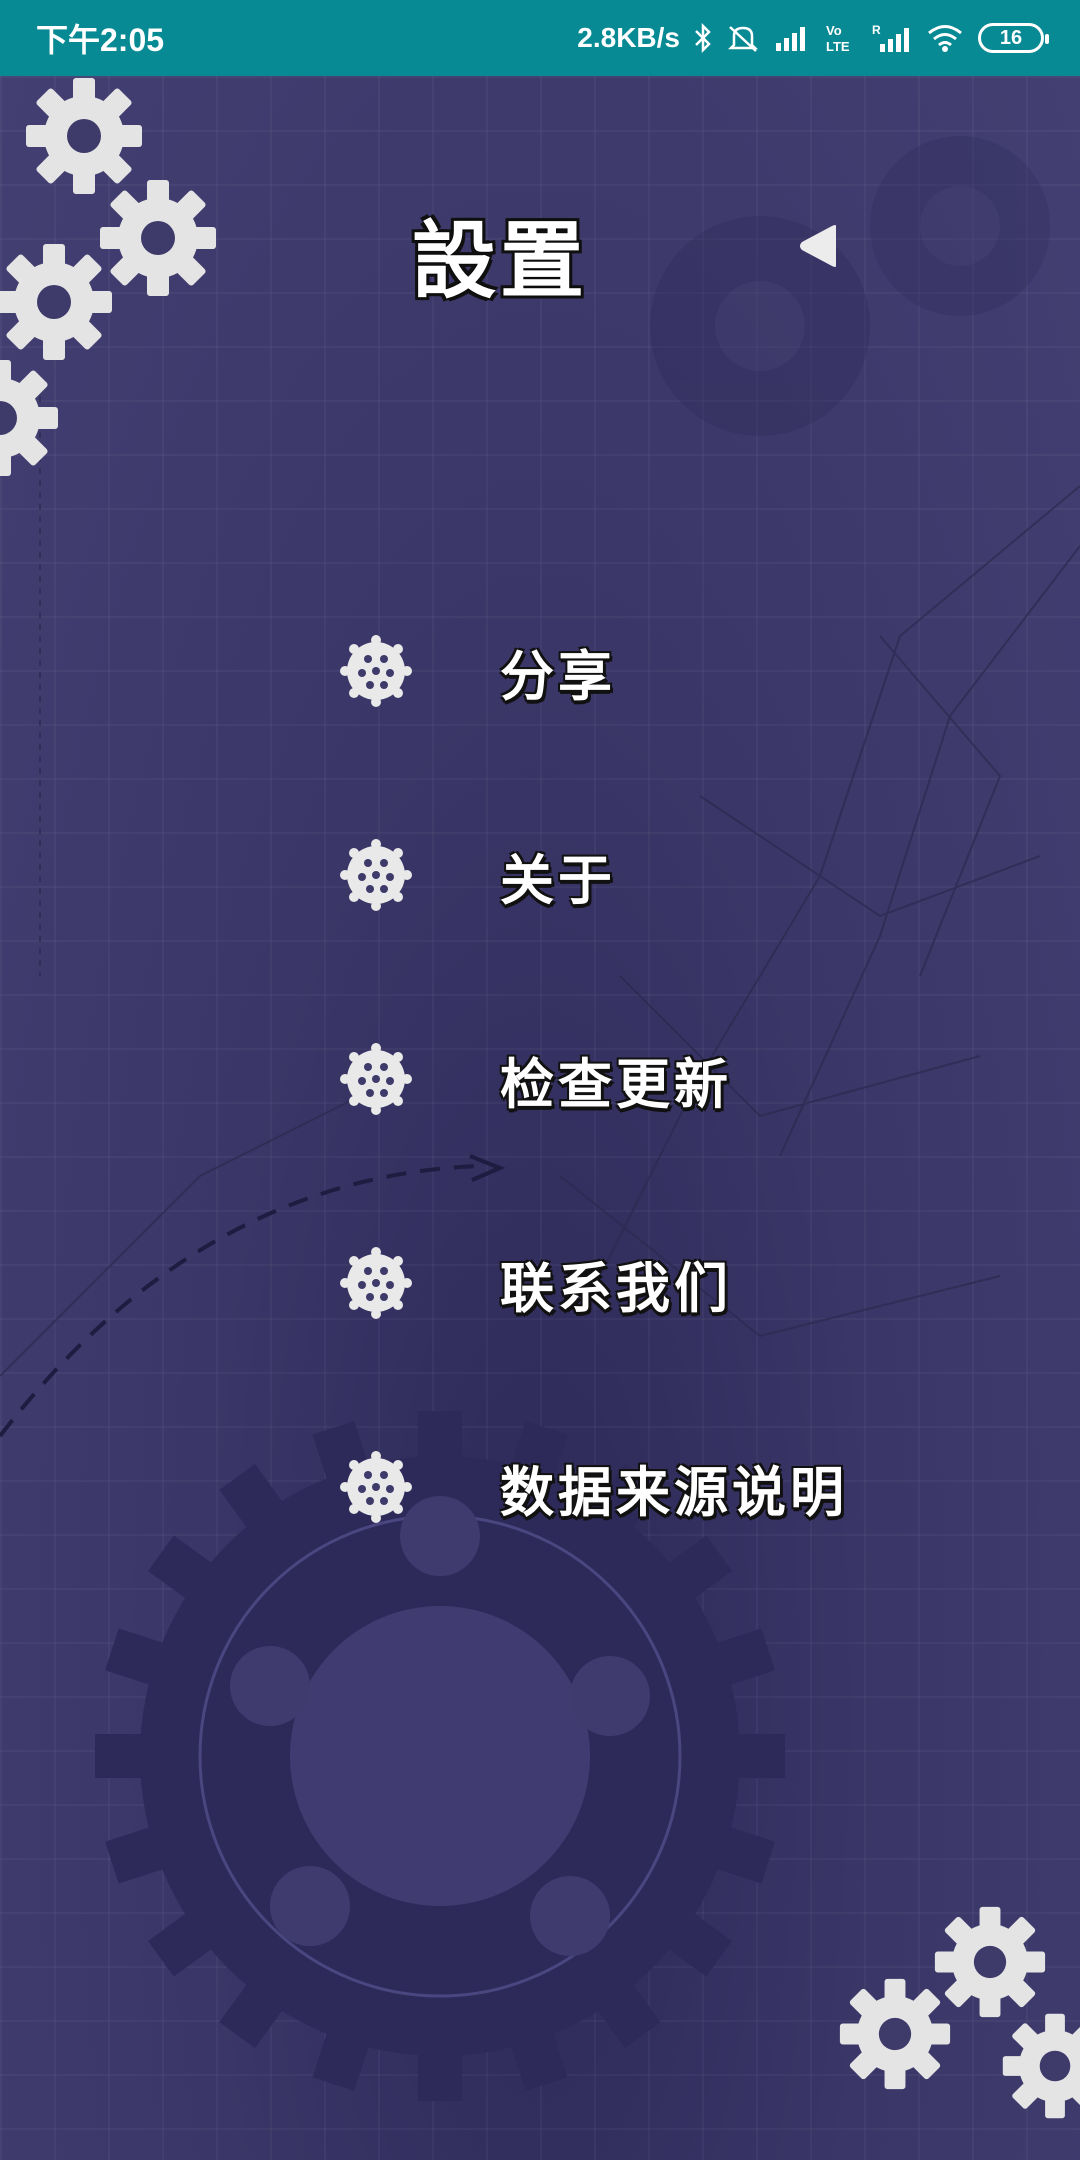 The width and height of the screenshot is (1080, 2160). Describe the element at coordinates (792, 38) in the screenshot. I see `signal-icon` at that location.